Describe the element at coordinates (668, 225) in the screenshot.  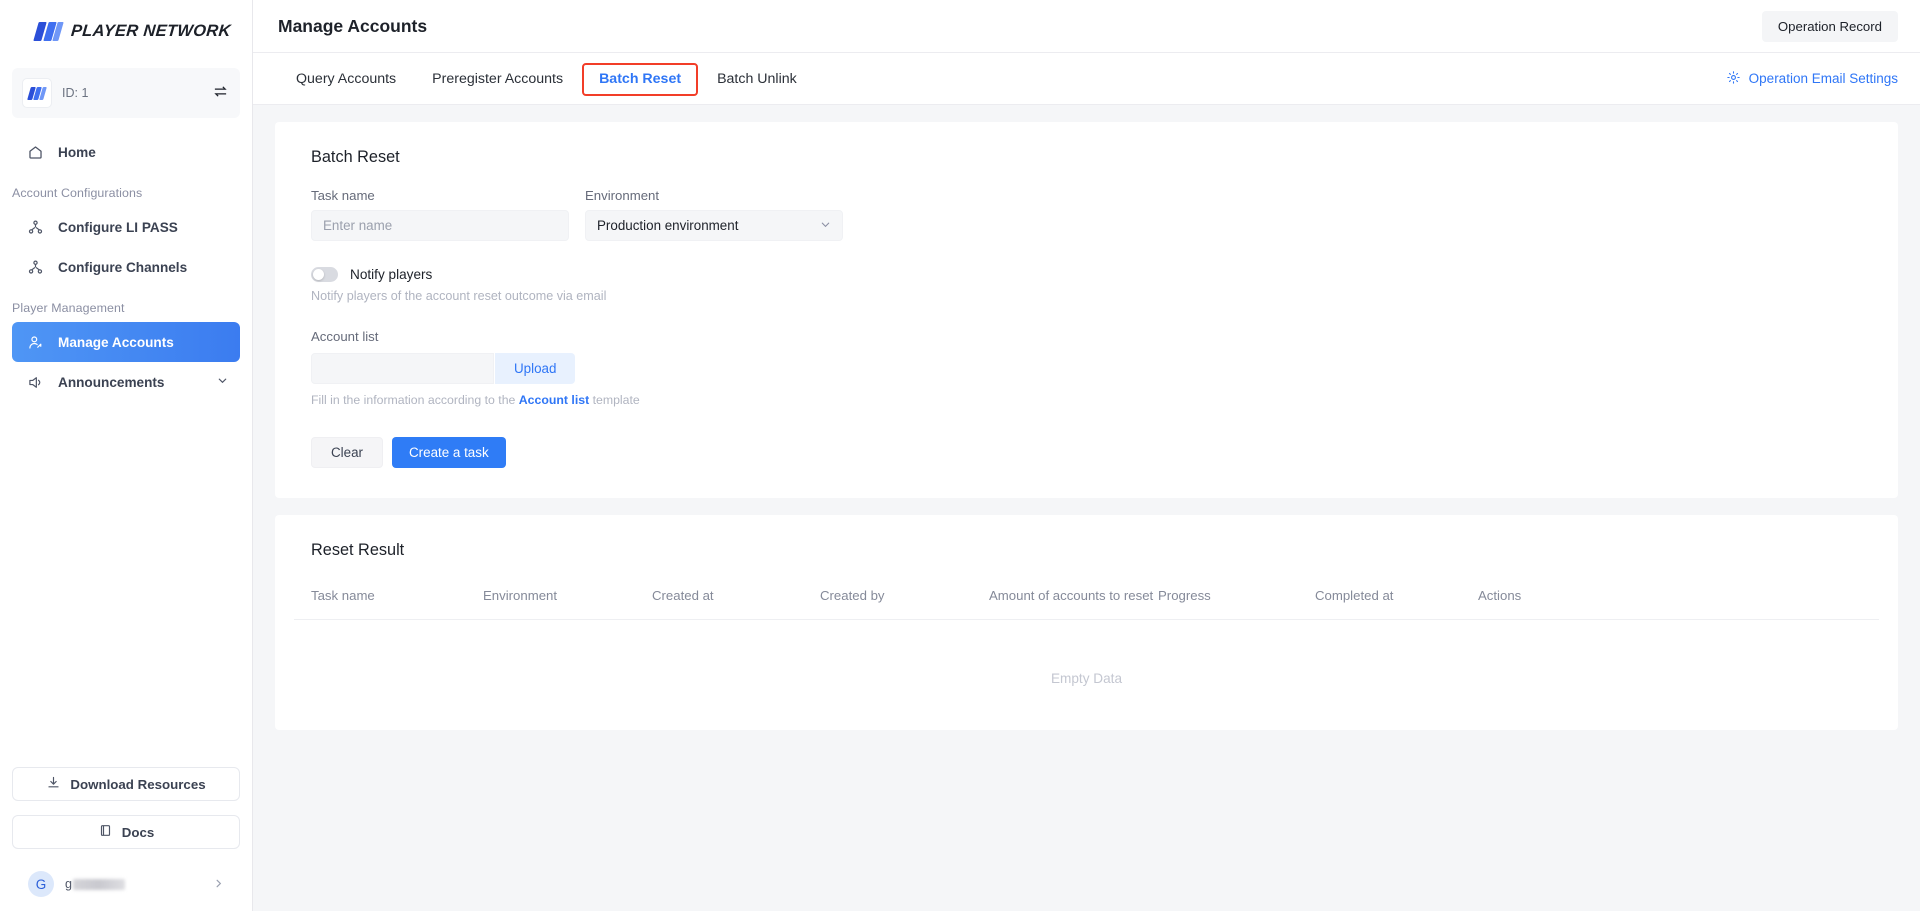
I see `environment-selected-value: Production environment` at that location.